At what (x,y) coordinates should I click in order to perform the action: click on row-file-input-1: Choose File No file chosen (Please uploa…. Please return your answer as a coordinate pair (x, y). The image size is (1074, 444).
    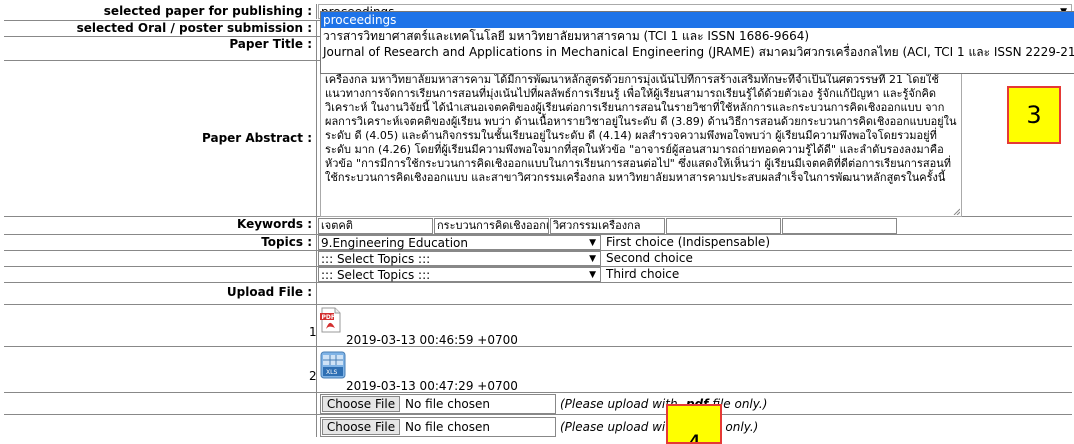
    Looking at the image, I should click on (538, 403).